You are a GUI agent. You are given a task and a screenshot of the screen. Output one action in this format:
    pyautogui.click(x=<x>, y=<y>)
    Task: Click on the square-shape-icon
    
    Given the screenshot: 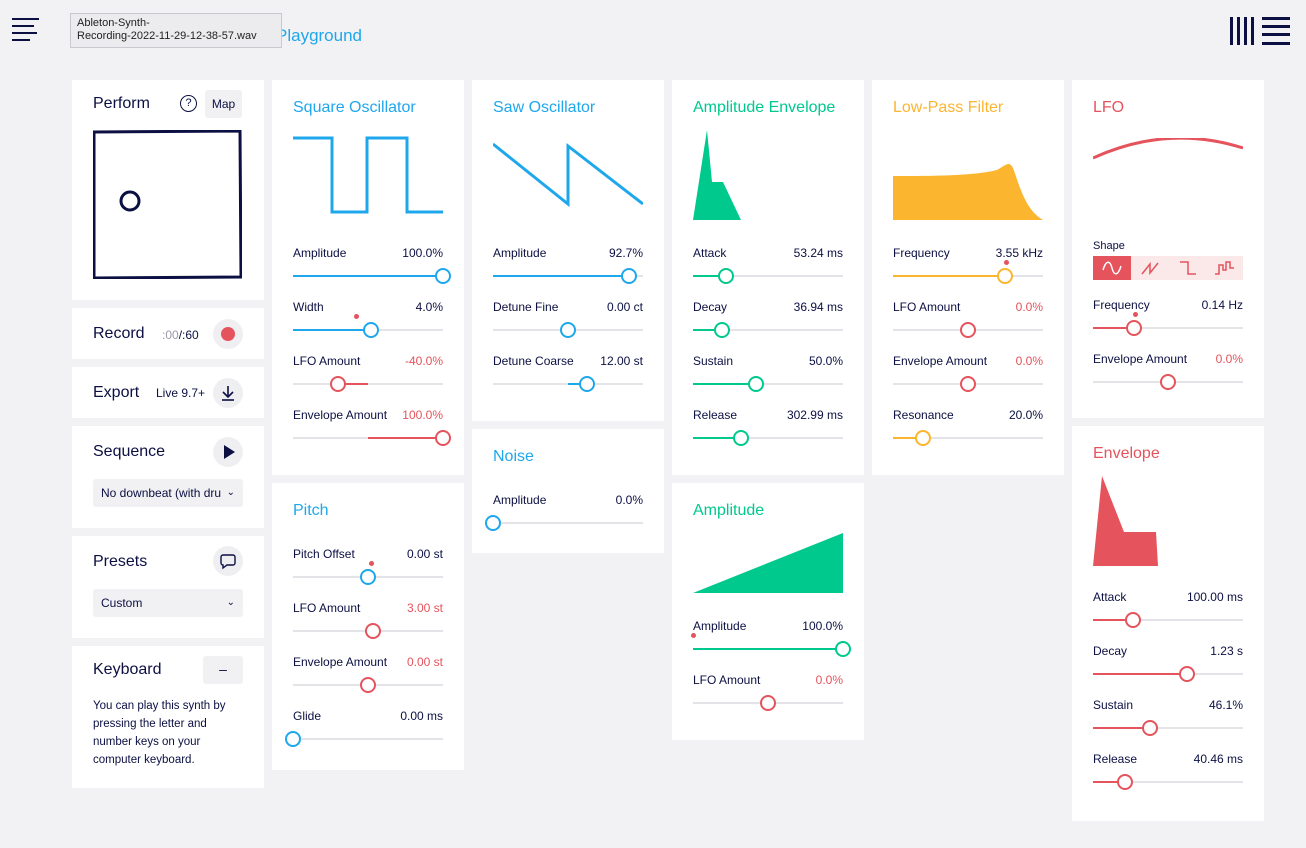 What is the action you would take?
    pyautogui.click(x=1188, y=268)
    